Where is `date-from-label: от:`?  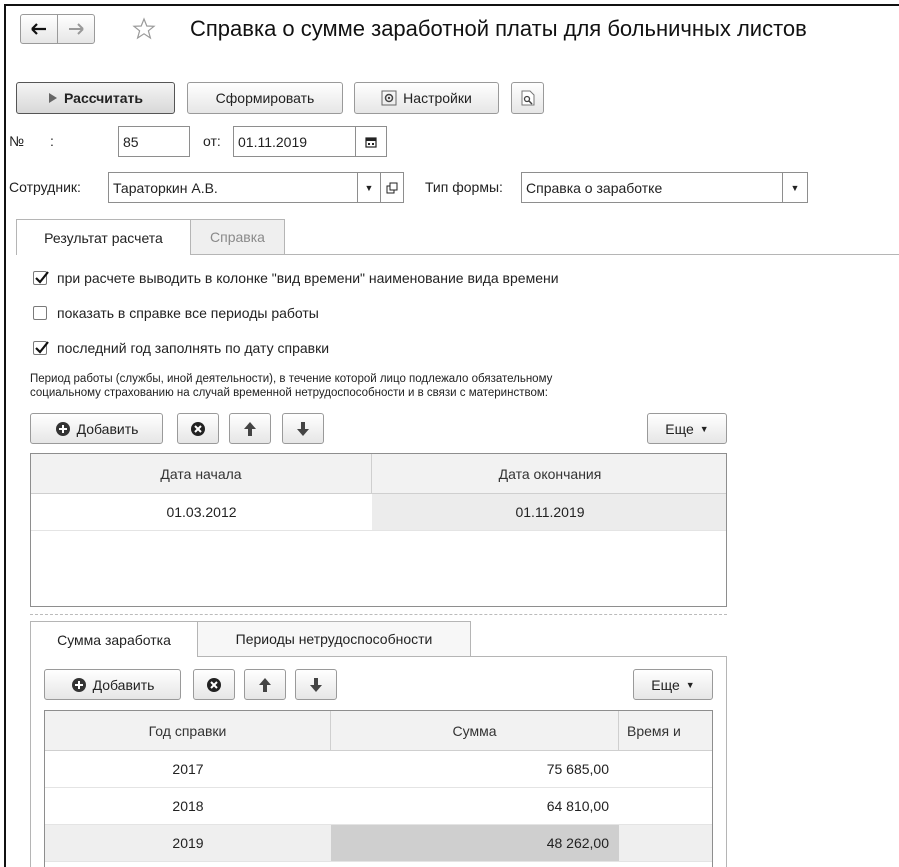
date-from-label: от: is located at coordinates (212, 141).